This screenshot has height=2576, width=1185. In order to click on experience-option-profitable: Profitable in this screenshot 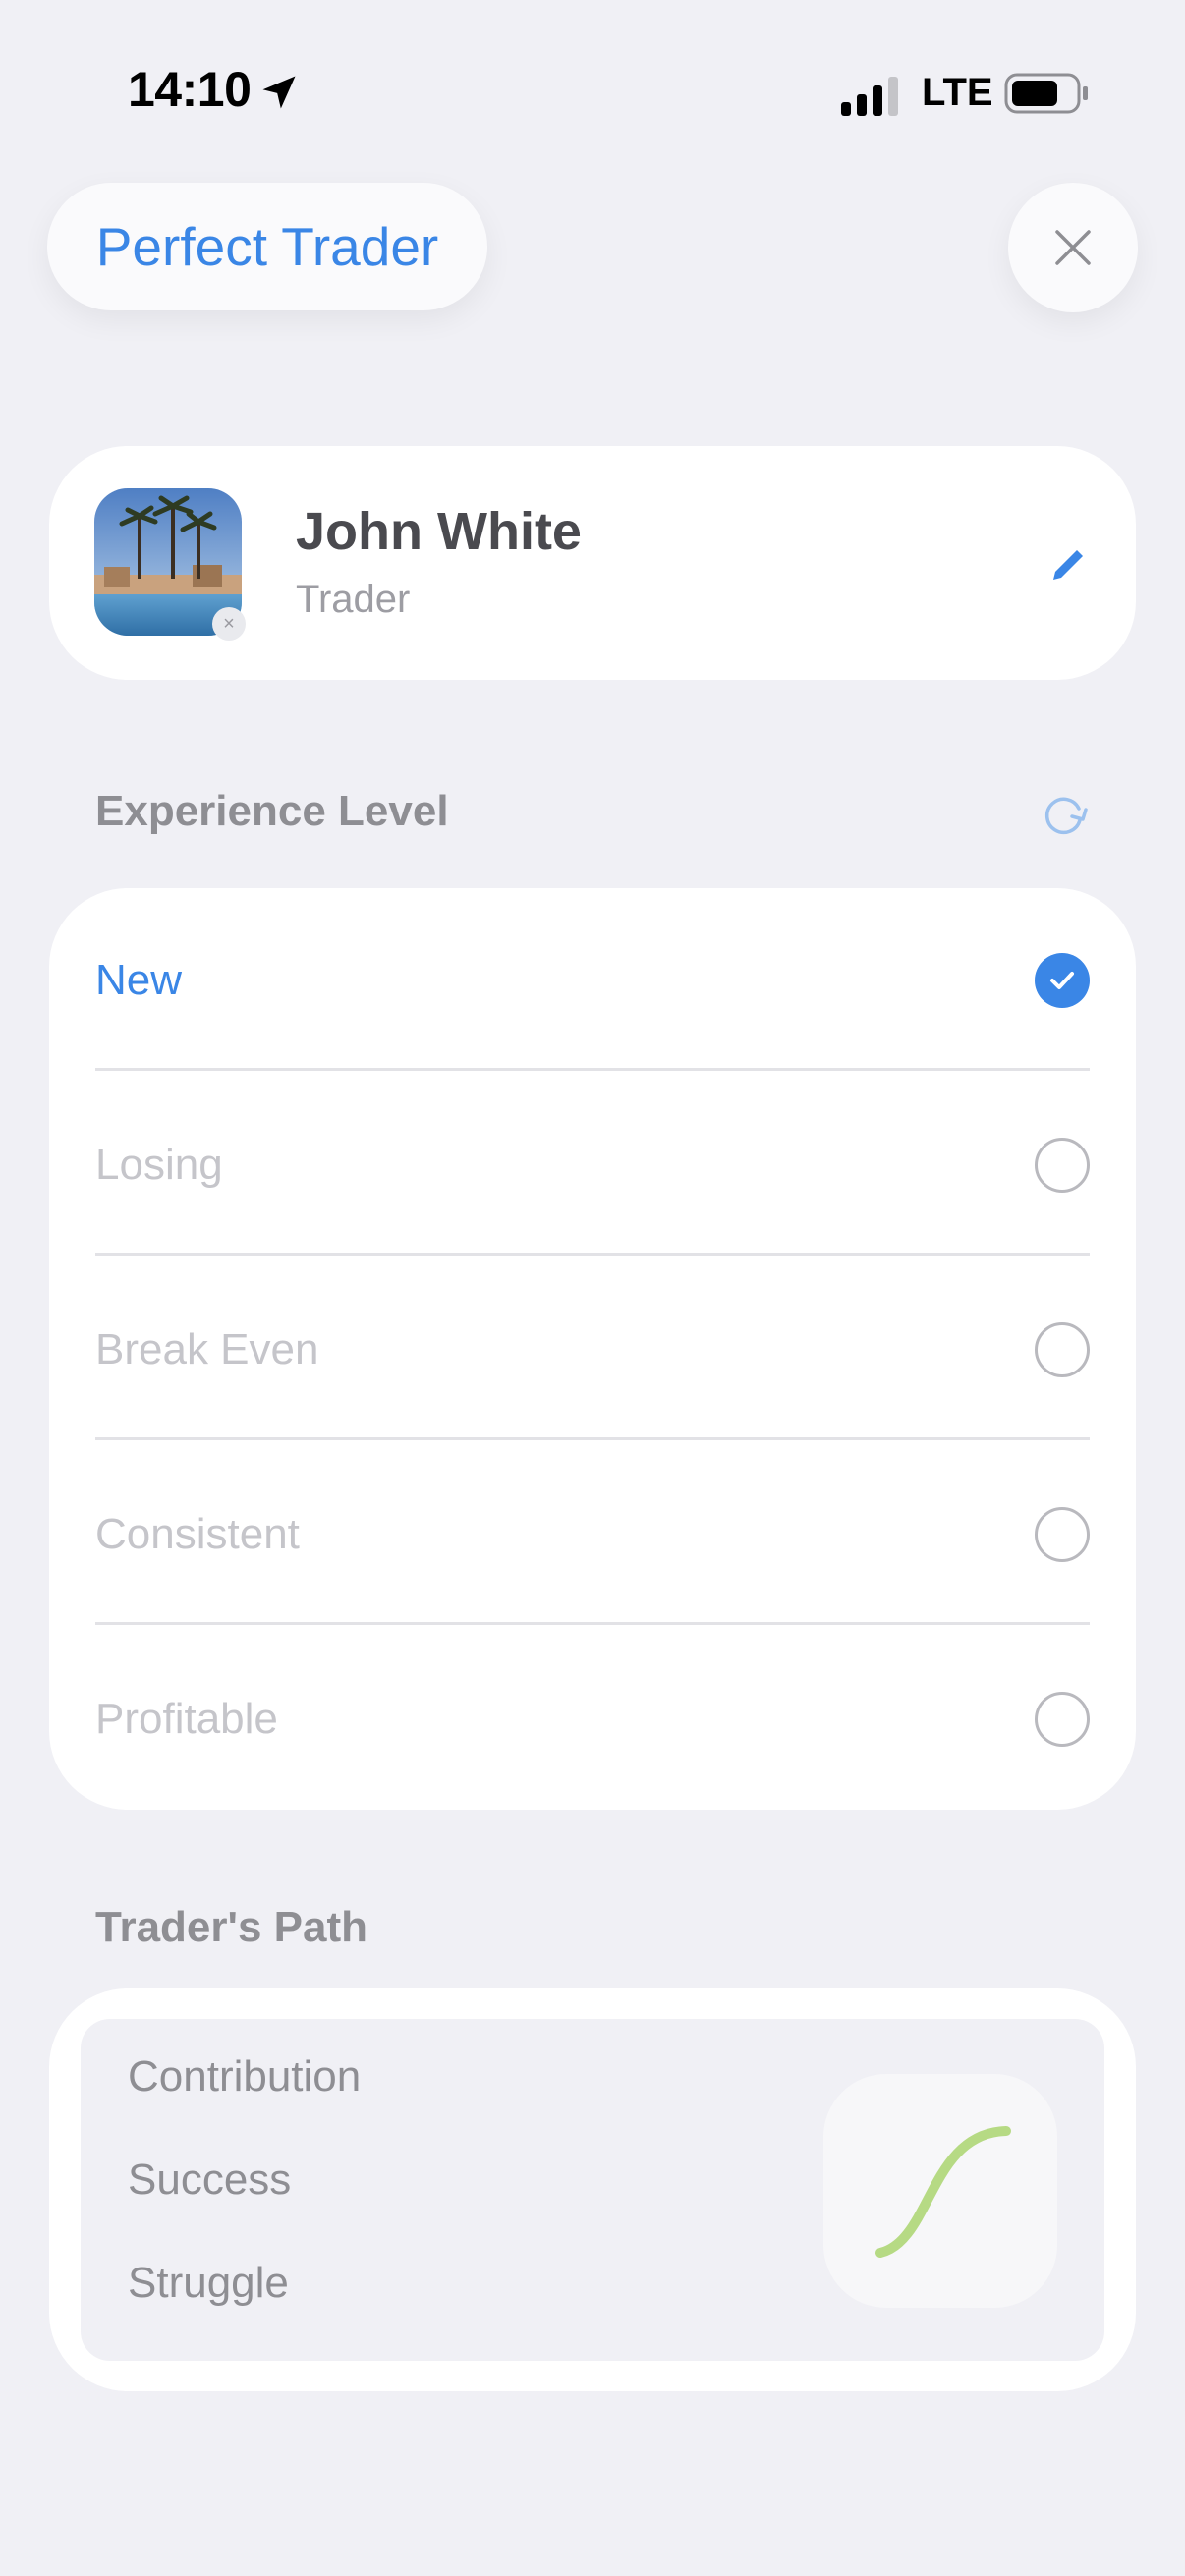, I will do `click(592, 1719)`.